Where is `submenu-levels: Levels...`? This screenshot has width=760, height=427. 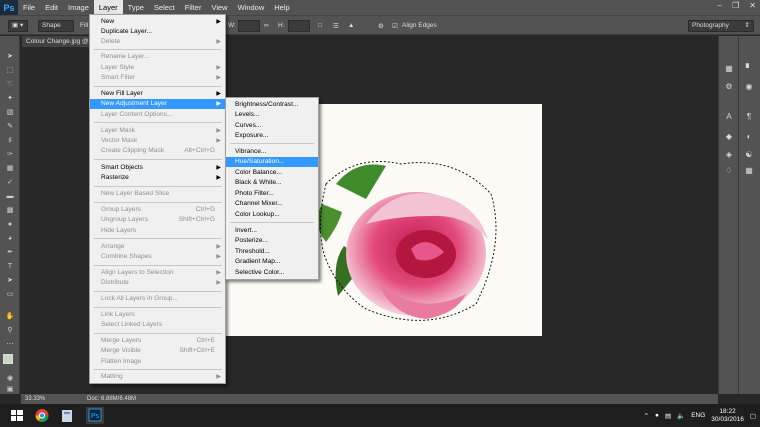 submenu-levels: Levels... is located at coordinates (272, 115).